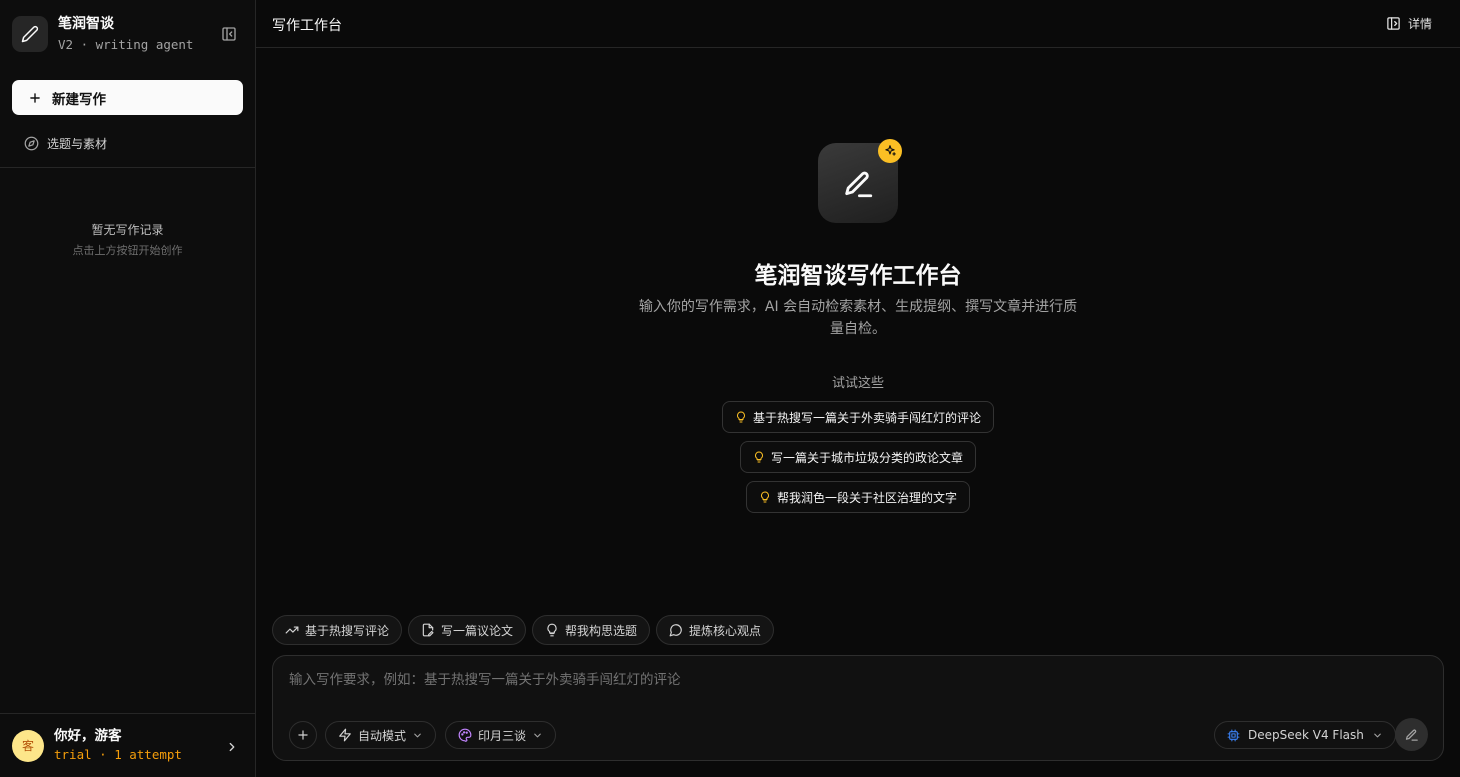 This screenshot has width=1460, height=777. What do you see at coordinates (676, 630) in the screenshot?
I see `message-circle-icon` at bounding box center [676, 630].